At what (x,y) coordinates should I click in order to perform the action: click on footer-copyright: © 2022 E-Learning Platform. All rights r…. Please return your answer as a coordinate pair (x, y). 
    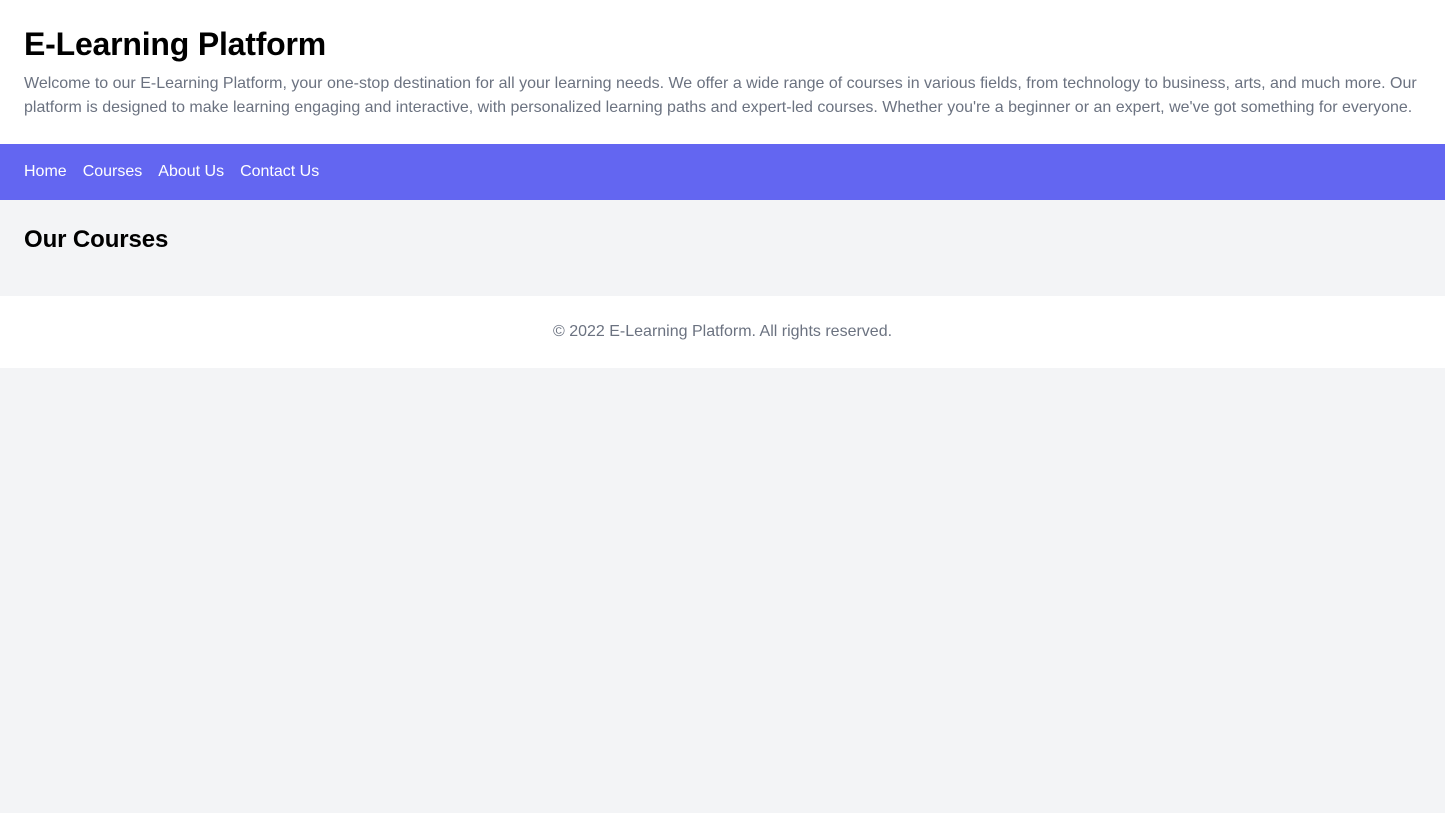
    Looking at the image, I should click on (722, 331).